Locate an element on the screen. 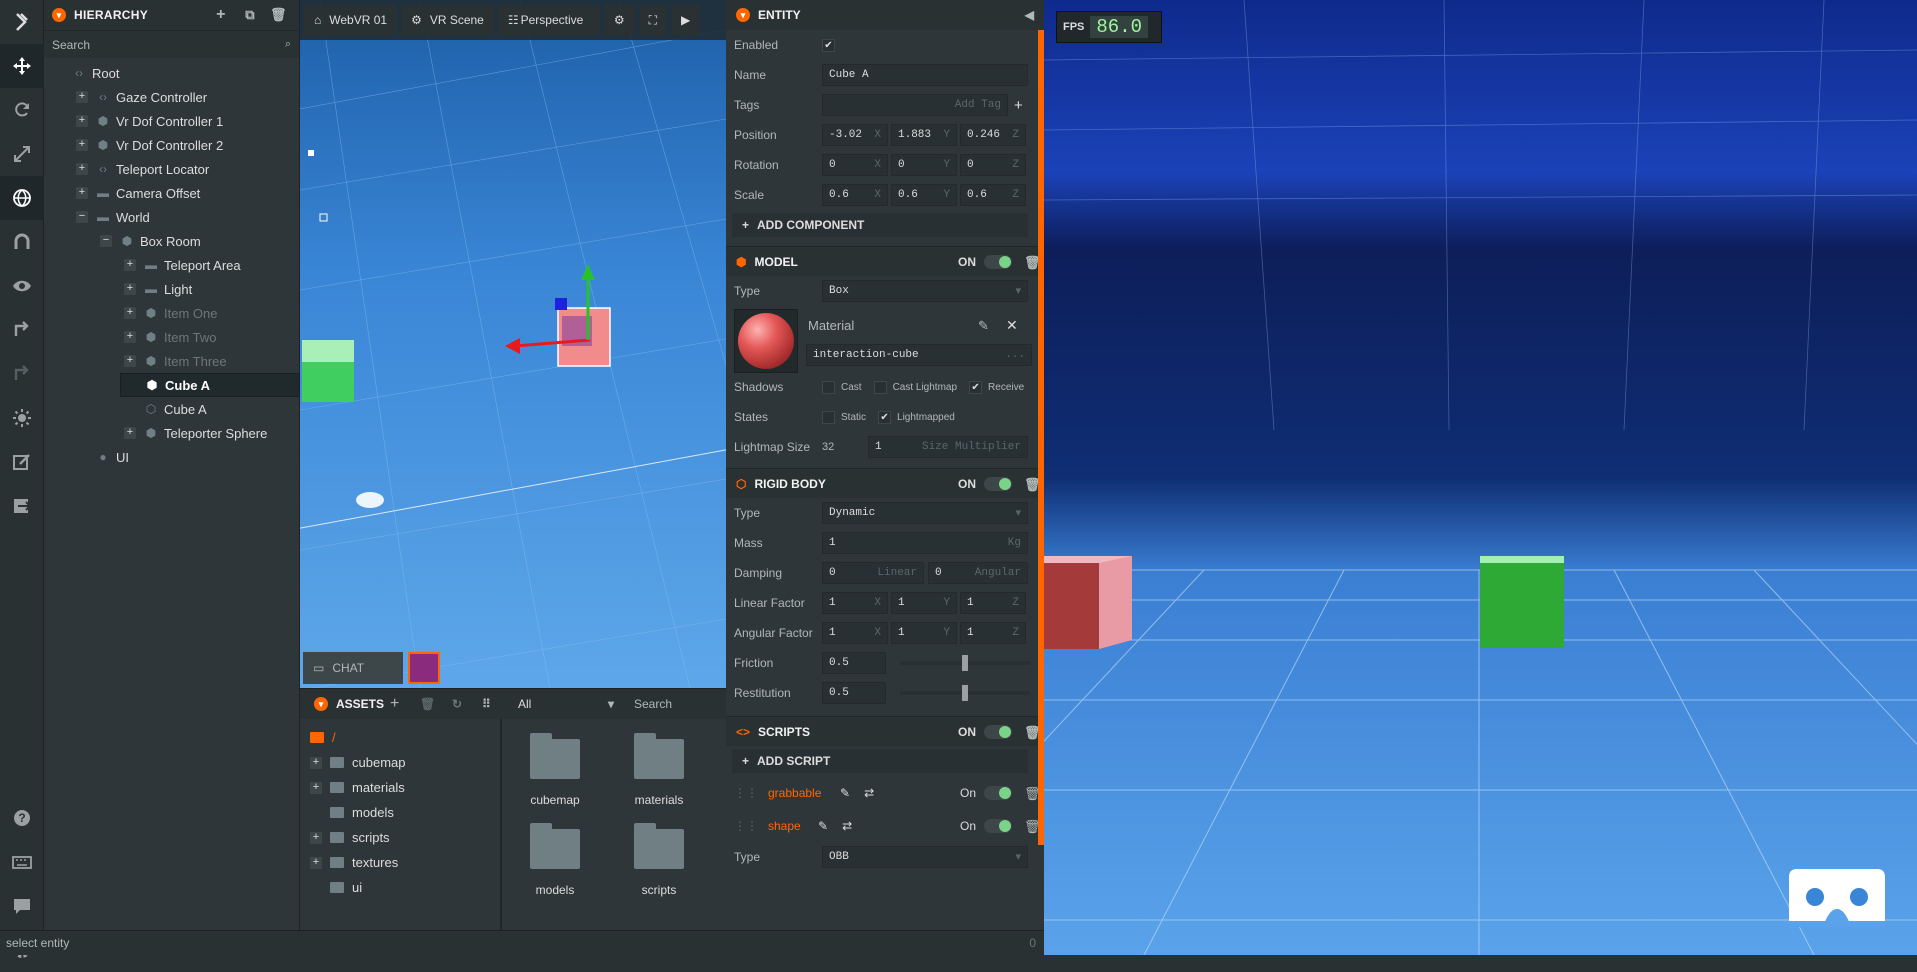 This screenshot has height=972, width=1917. hierarchy-item: + ▬ Light is located at coordinates (171, 289).